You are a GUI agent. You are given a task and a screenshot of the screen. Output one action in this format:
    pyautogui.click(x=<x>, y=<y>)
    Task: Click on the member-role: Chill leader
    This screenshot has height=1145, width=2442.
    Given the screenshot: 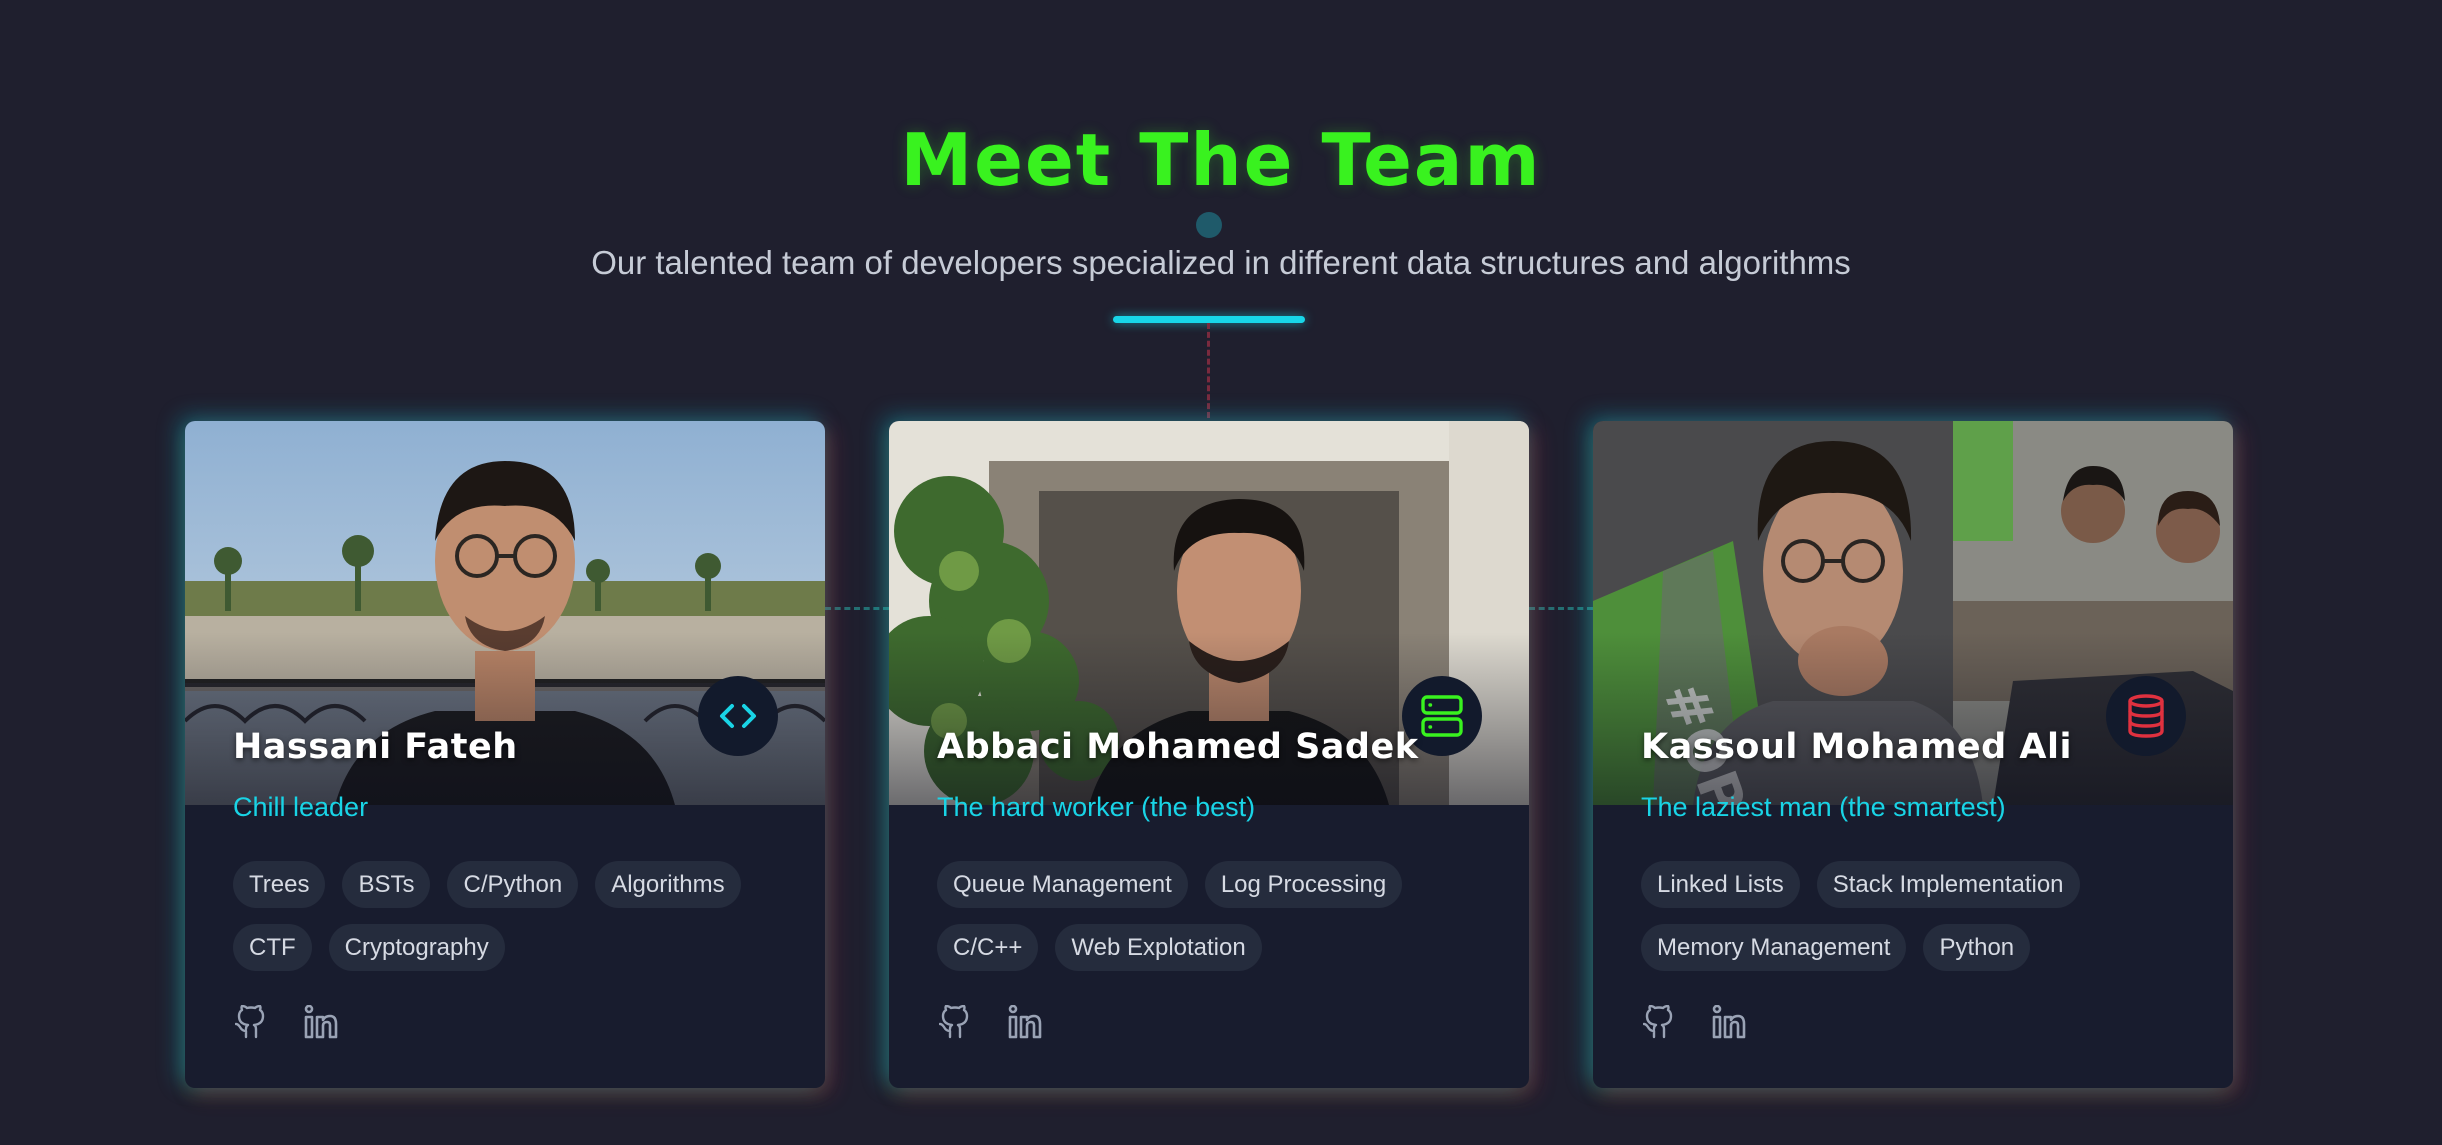 What is the action you would take?
    pyautogui.click(x=301, y=807)
    